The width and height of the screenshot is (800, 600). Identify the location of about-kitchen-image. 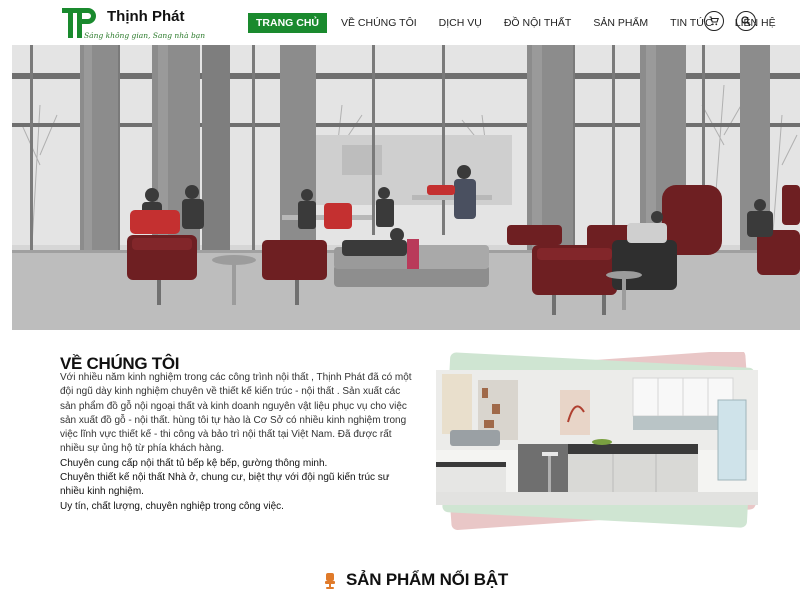
(597, 441).